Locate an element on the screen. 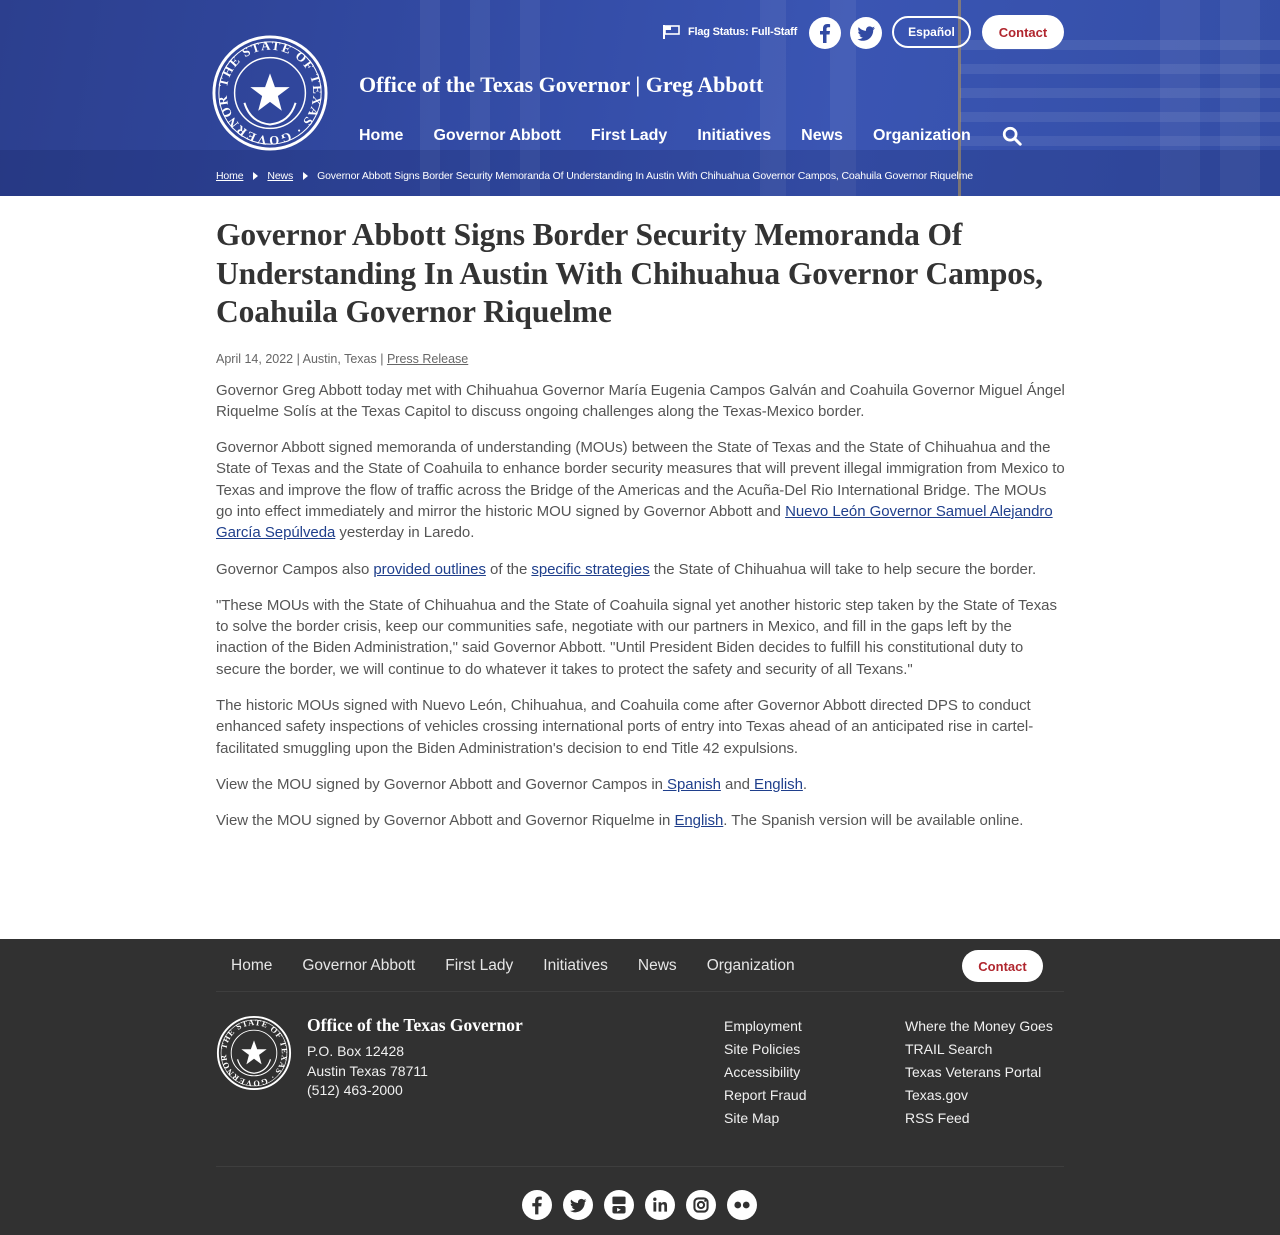 The width and height of the screenshot is (1280, 1235). paragraph-text: . is located at coordinates (804, 784).